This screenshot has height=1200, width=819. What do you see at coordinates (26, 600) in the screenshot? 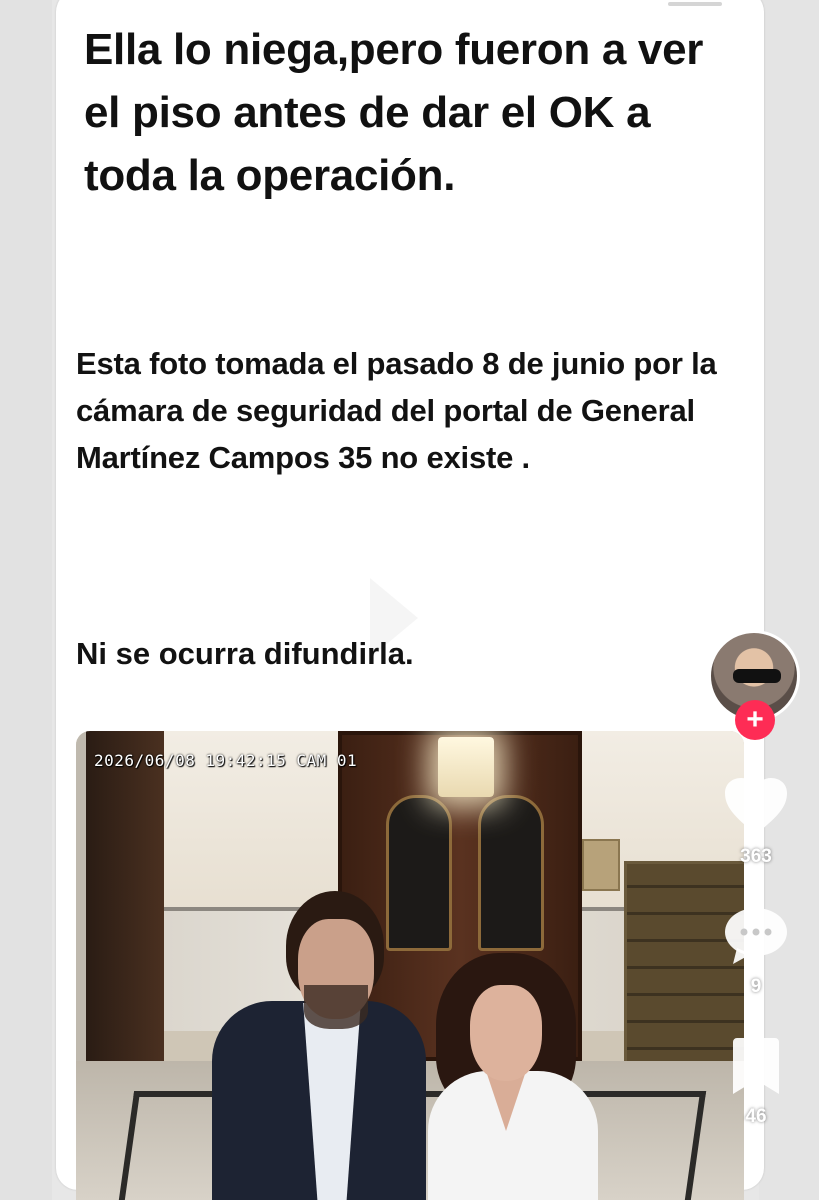
I see `left-backdrop` at bounding box center [26, 600].